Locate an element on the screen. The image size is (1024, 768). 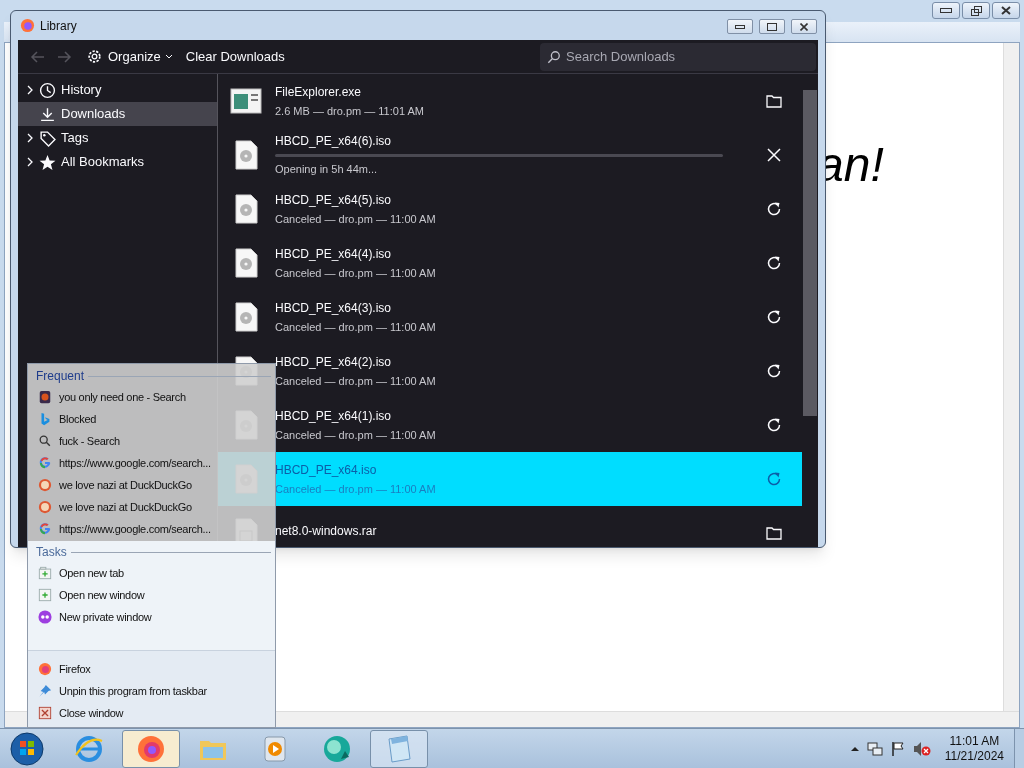
download-icon is located at coordinates (47, 114).